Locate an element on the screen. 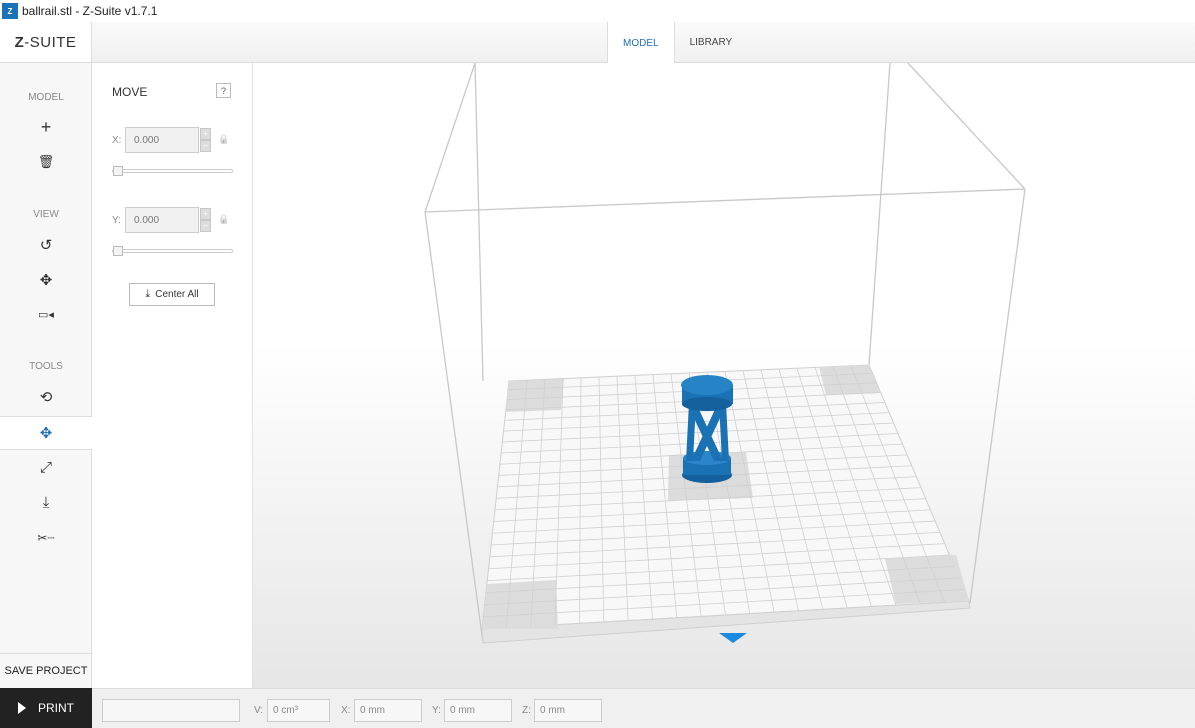 This screenshot has height=728, width=1195. view-section-header: VIEW is located at coordinates (46, 214).